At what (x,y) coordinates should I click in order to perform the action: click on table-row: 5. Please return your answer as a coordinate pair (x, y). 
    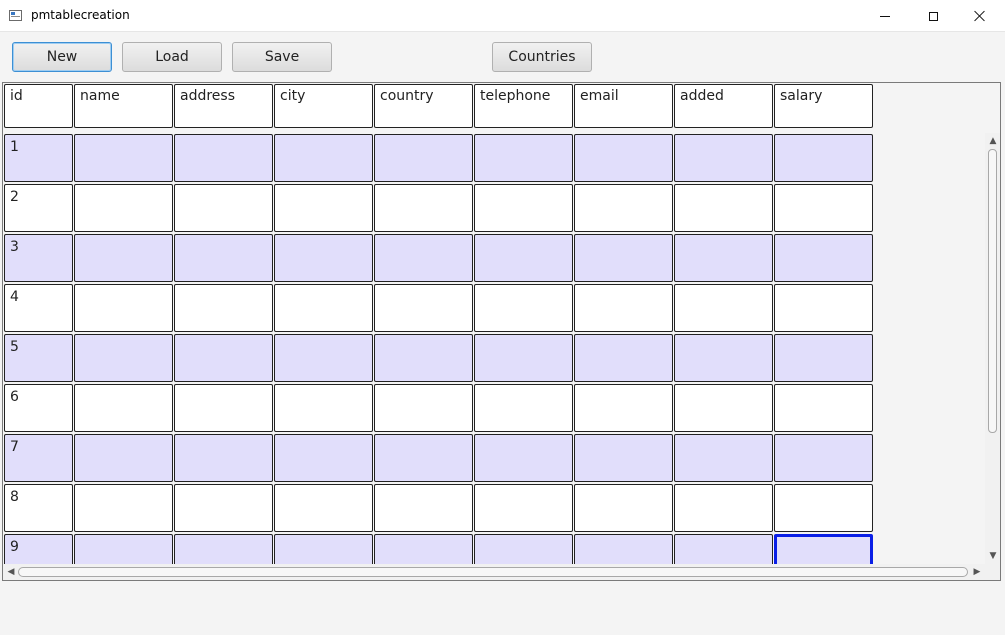
    Looking at the image, I should click on (439, 358).